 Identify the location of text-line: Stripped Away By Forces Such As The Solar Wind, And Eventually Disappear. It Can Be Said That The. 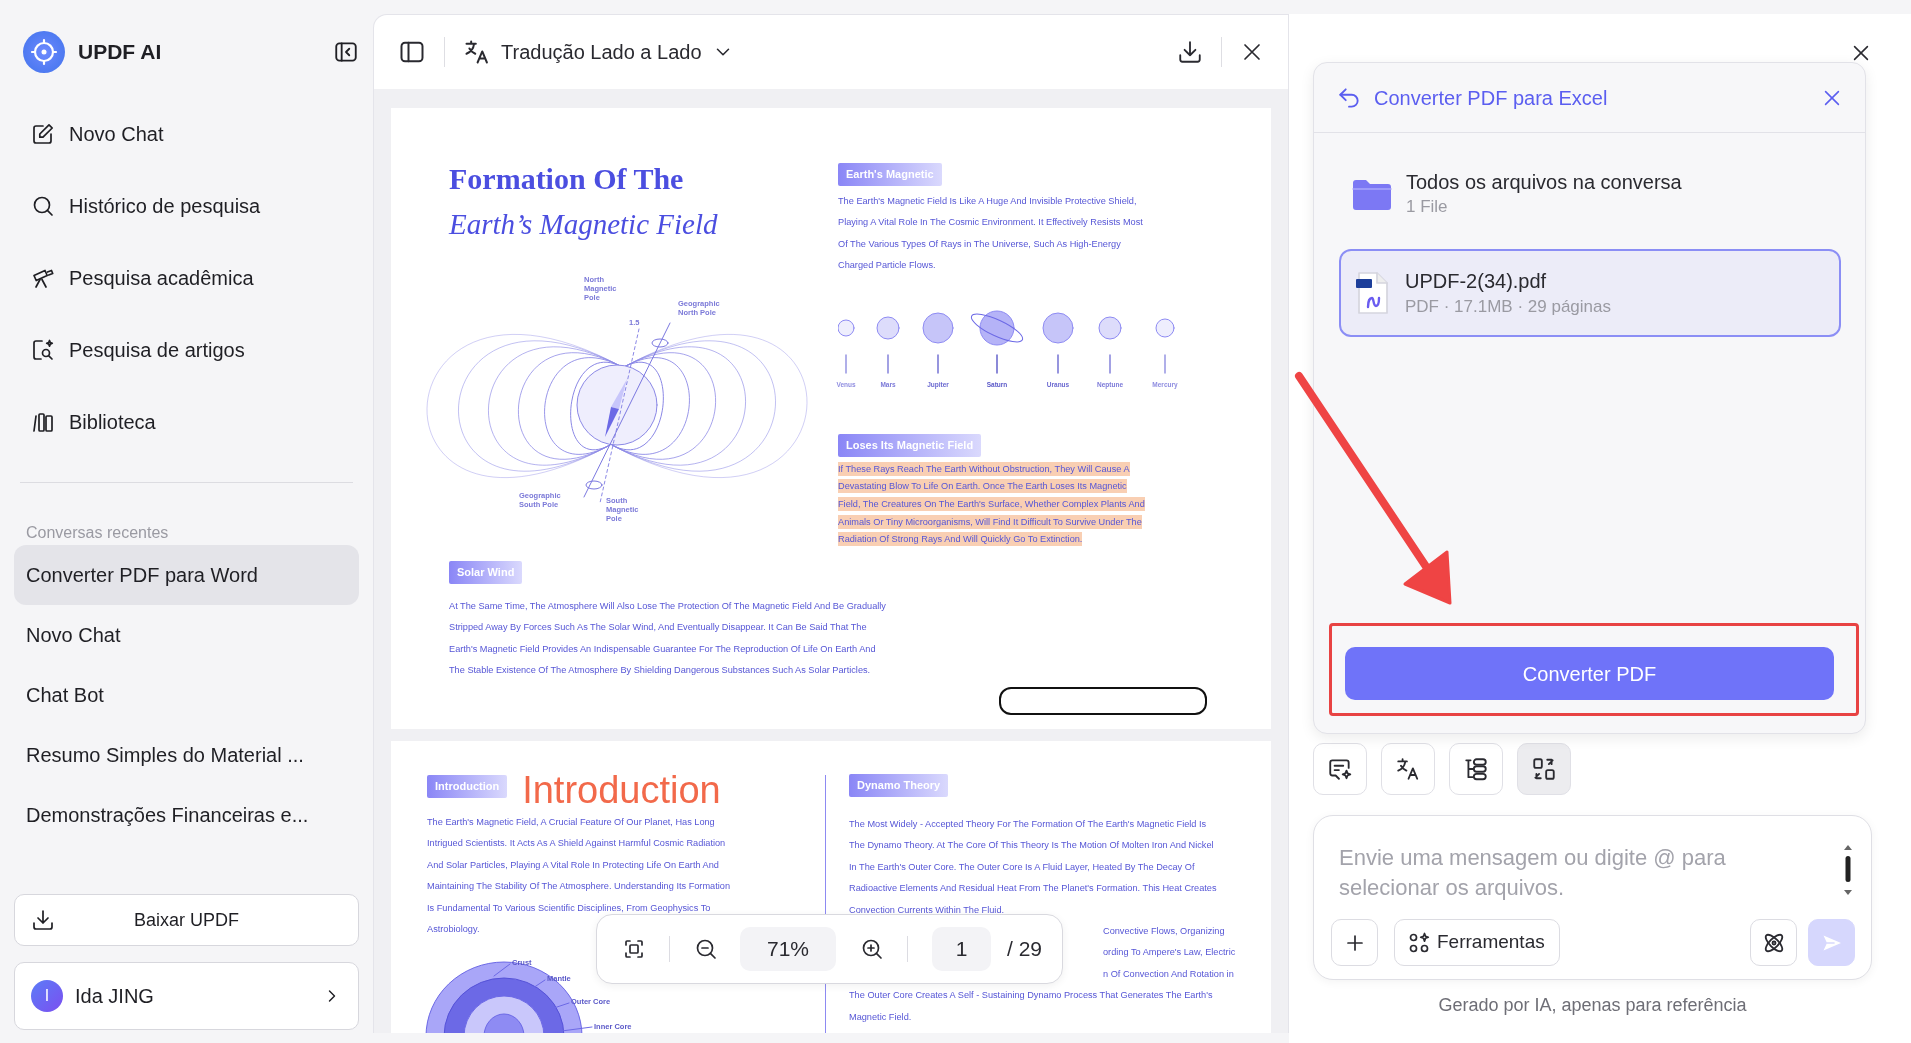
(658, 628).